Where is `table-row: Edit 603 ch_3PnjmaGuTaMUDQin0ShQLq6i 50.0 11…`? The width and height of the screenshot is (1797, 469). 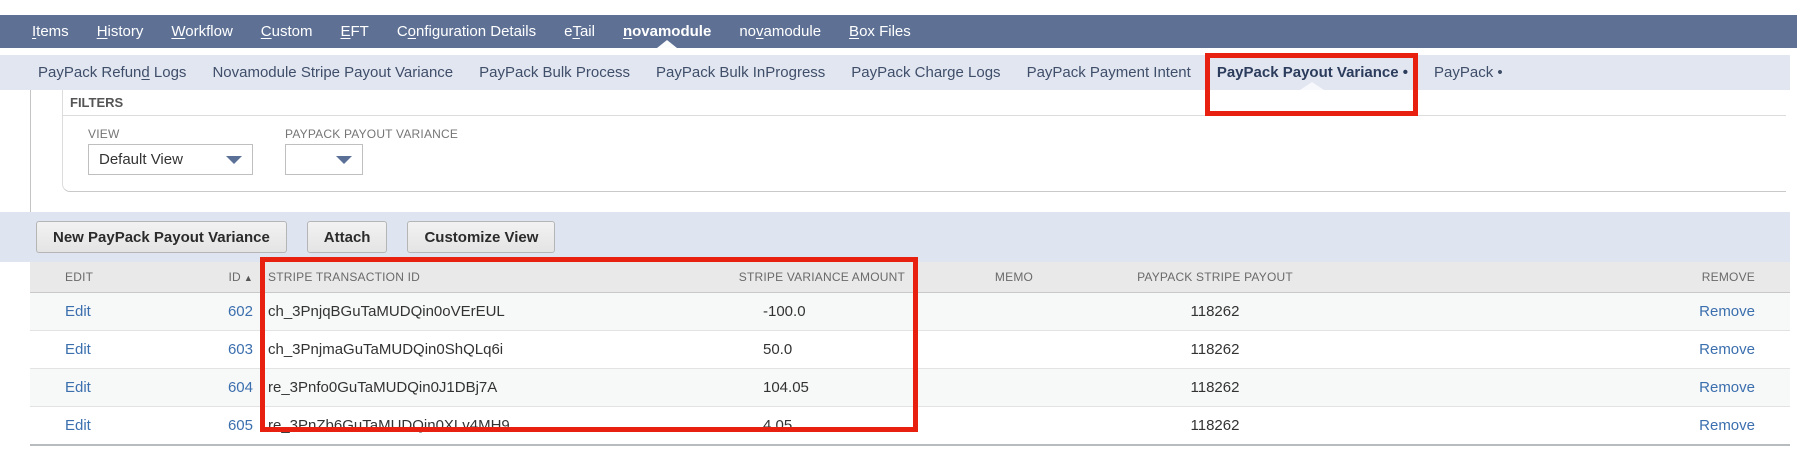 table-row: Edit 603 ch_3PnjmaGuTaMUDQin0ShQLq6i 50.0 11… is located at coordinates (910, 349).